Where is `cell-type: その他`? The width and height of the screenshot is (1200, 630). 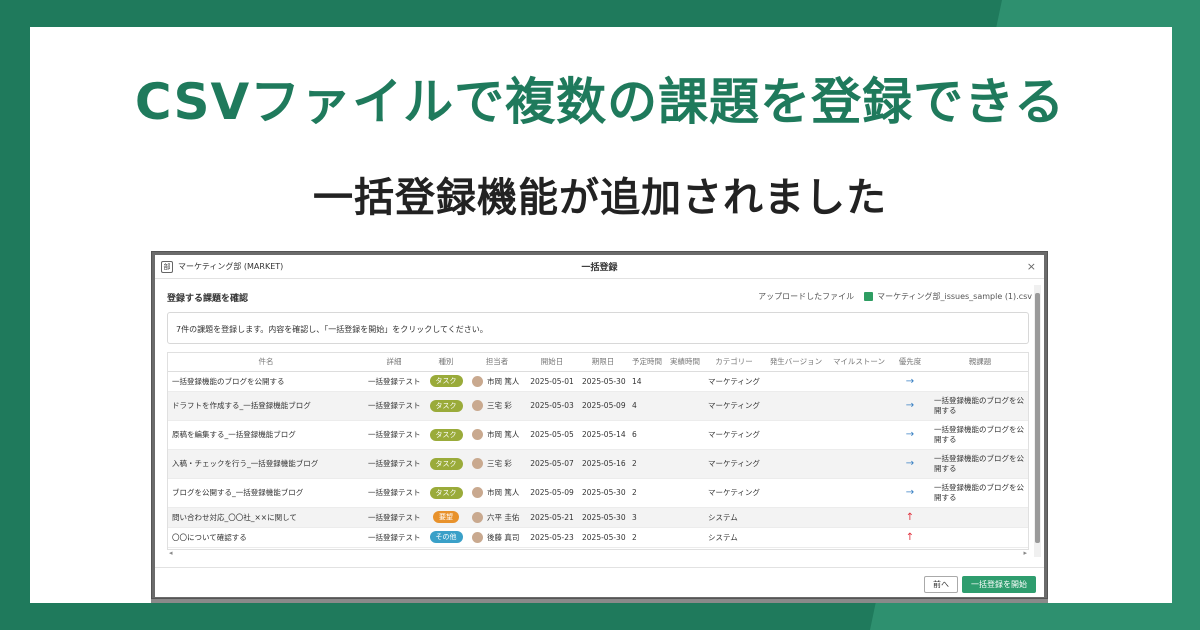 cell-type: その他 is located at coordinates (446, 537).